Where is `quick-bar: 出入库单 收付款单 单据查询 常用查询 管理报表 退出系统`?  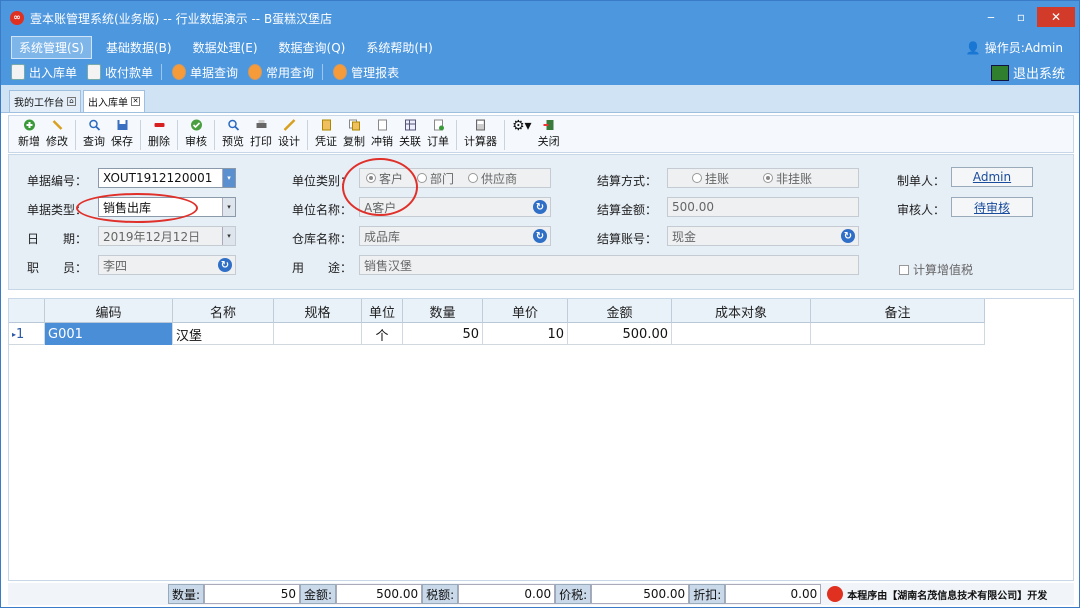
quick-bar: 出入库单 收付款单 单据查询 常用查询 管理报表 退出系统 is located at coordinates (540, 72).